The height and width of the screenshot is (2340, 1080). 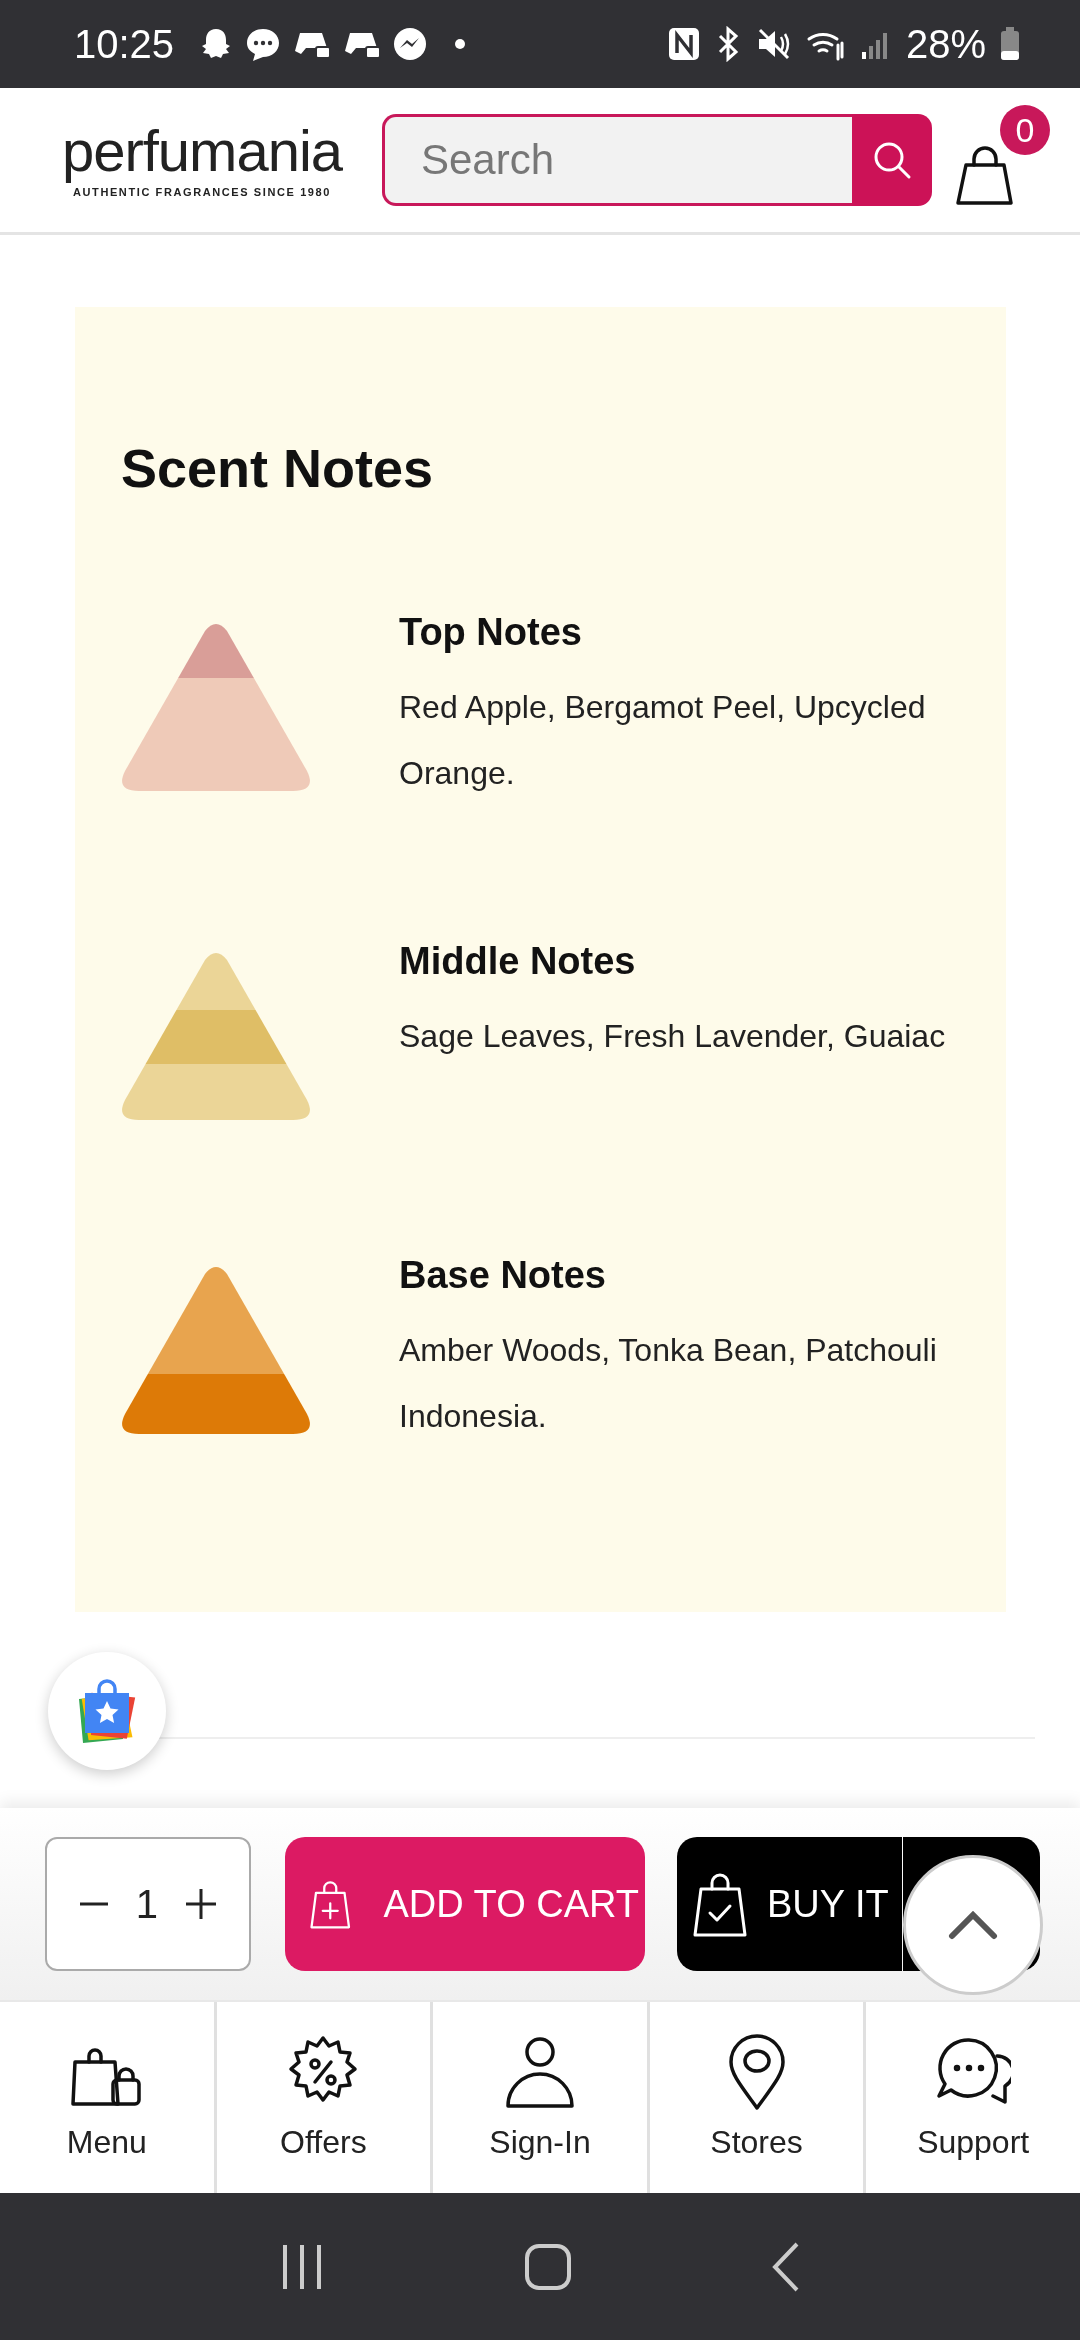 What do you see at coordinates (202, 192) in the screenshot?
I see `tagline: AUTHENTIC FRAGRANCES SINCE 1980` at bounding box center [202, 192].